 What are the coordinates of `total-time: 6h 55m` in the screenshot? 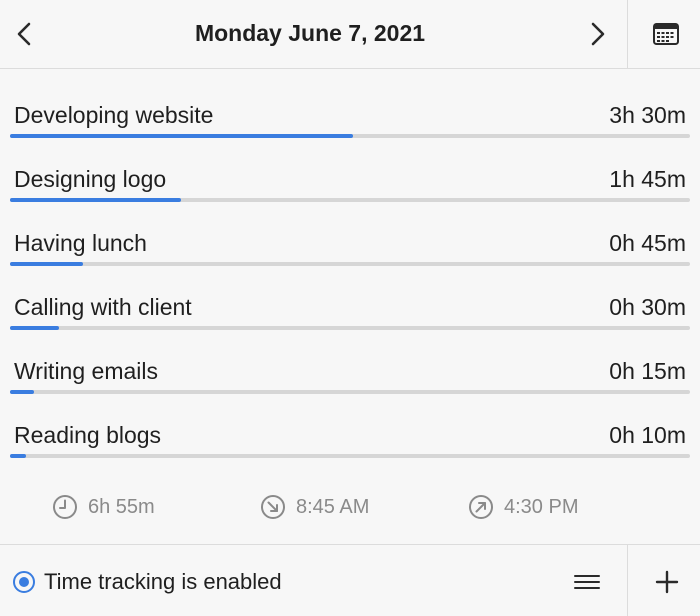 It's located at (103, 507).